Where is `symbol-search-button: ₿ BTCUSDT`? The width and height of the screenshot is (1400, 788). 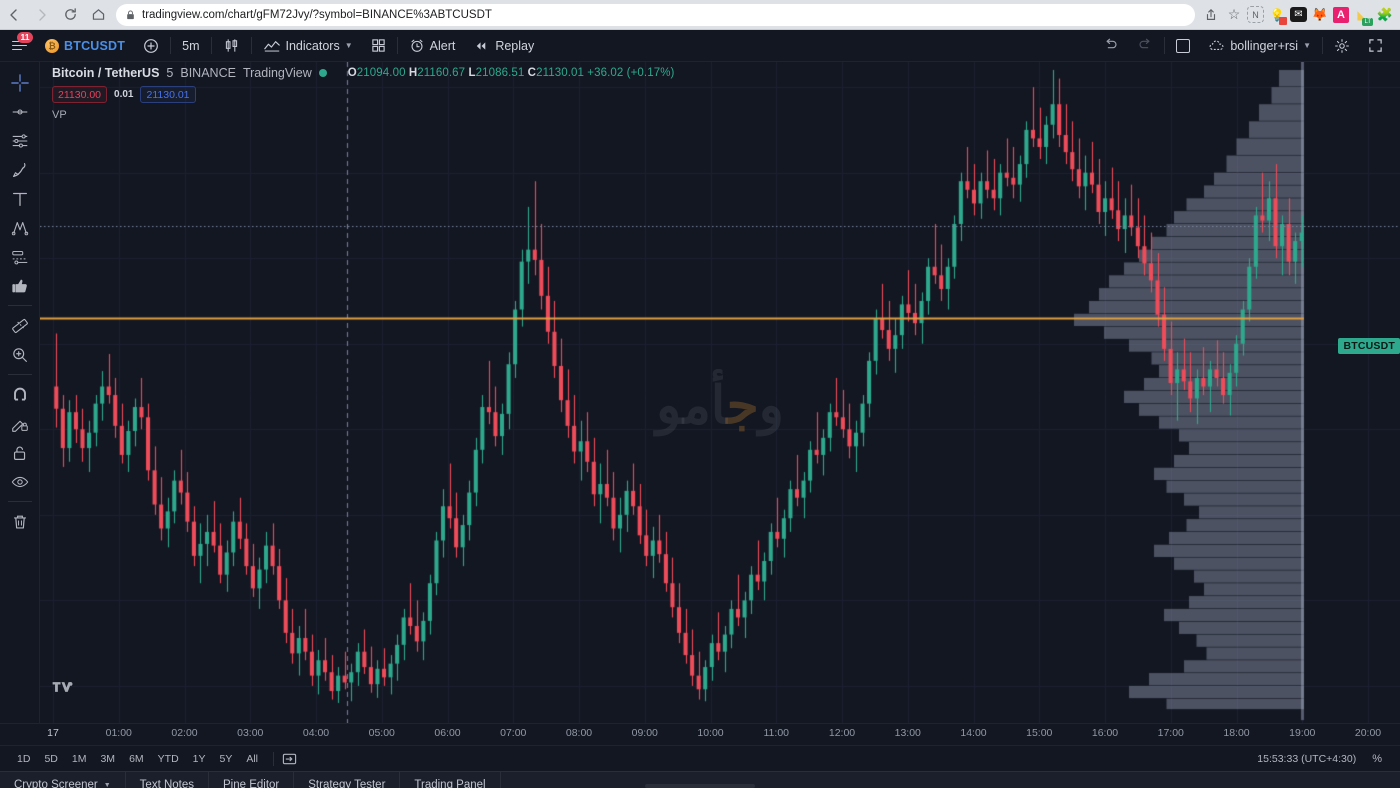 symbol-search-button: ₿ BTCUSDT is located at coordinates (85, 45).